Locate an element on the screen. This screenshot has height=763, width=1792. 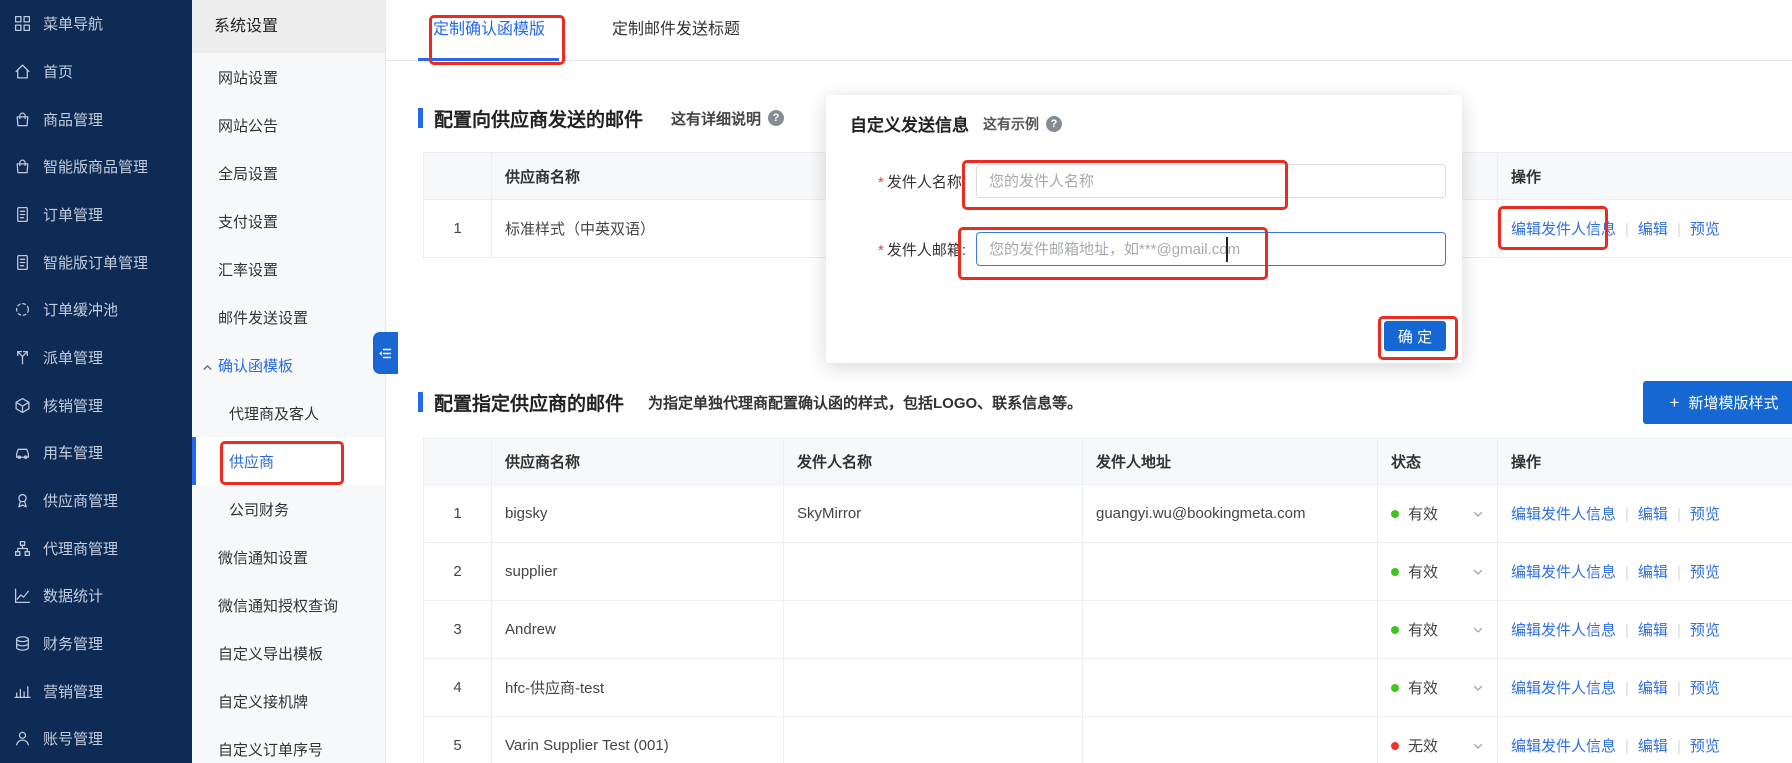
submenu-item-email-send-settings: 邮件发送设置 is located at coordinates (288, 317).